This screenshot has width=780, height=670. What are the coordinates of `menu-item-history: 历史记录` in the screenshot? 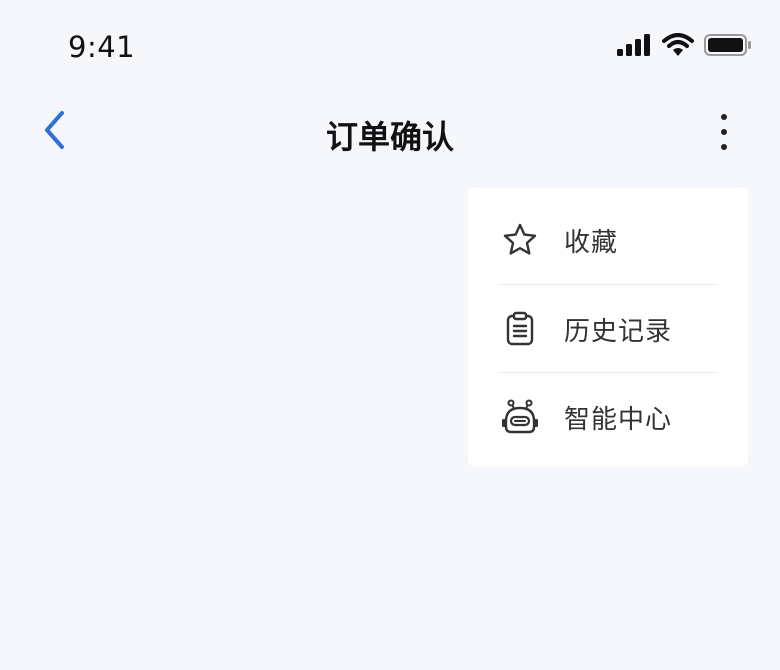 It's located at (608, 329).